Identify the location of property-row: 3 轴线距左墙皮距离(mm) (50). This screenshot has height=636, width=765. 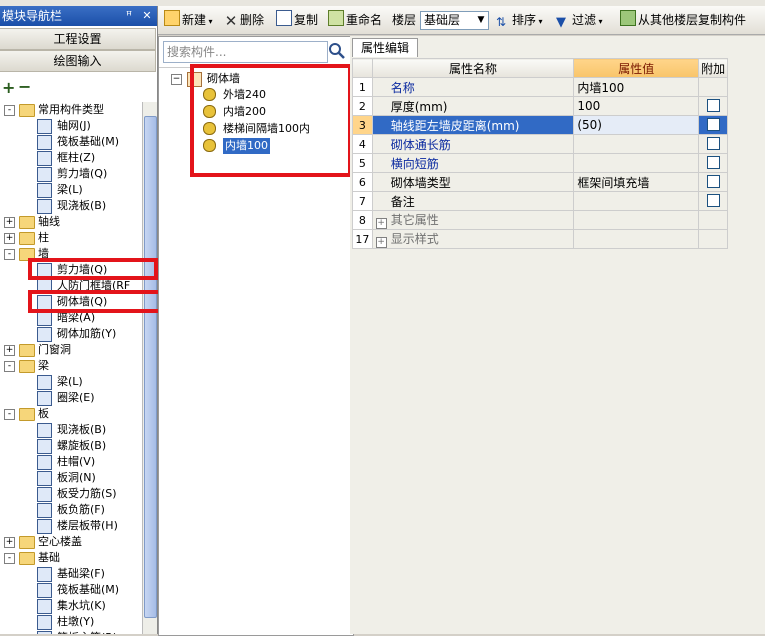
(540, 125).